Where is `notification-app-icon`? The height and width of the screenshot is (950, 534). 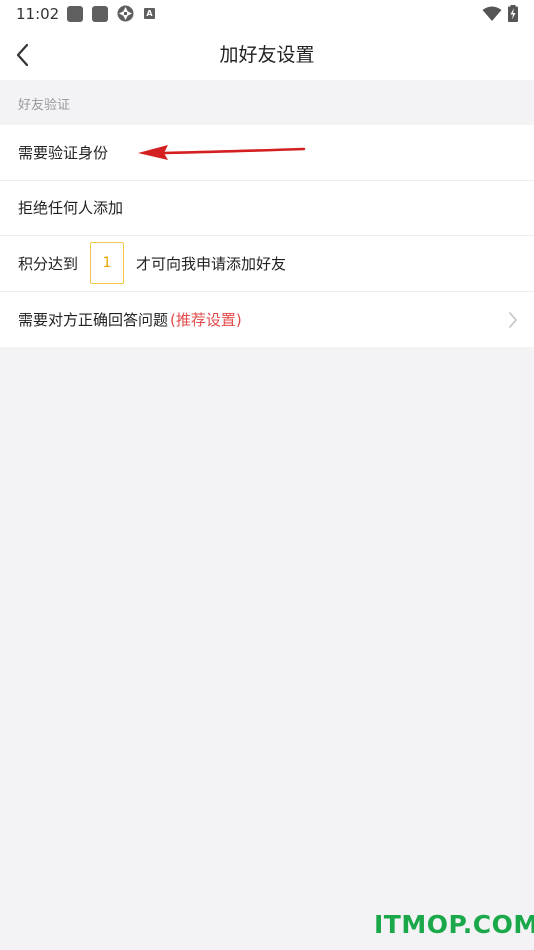
notification-app-icon is located at coordinates (75, 14).